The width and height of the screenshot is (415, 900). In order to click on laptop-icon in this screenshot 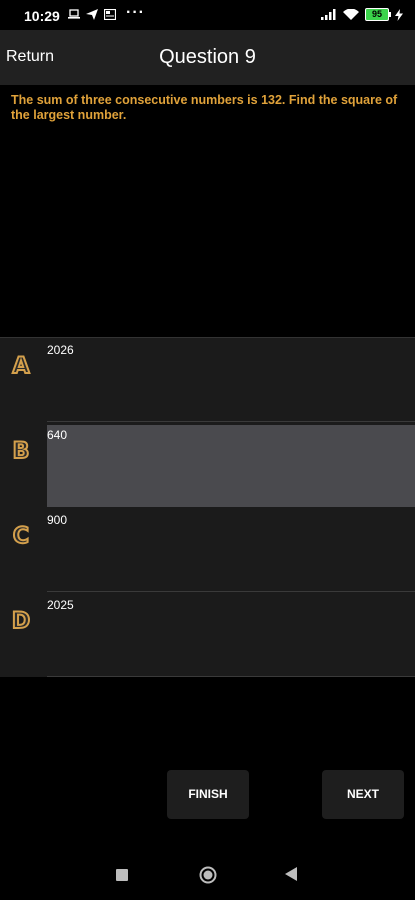, I will do `click(74, 14)`.